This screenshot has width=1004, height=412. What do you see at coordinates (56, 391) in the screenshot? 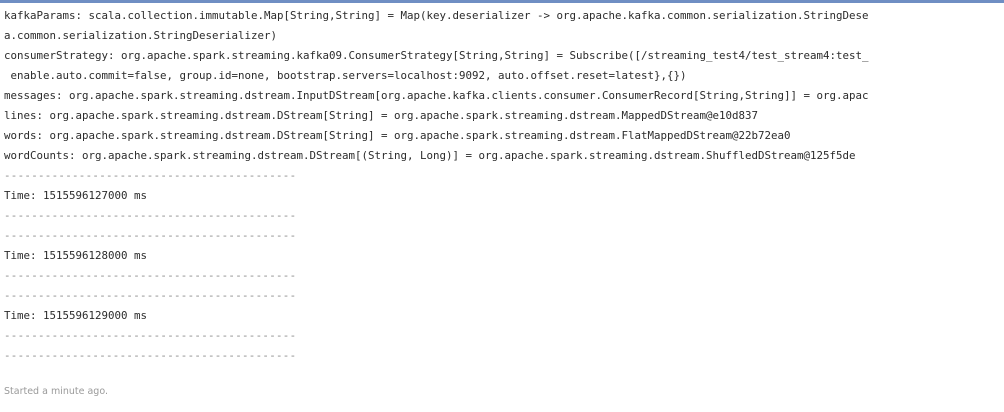
I see `paragraph-status-text: Started a minute ago.` at bounding box center [56, 391].